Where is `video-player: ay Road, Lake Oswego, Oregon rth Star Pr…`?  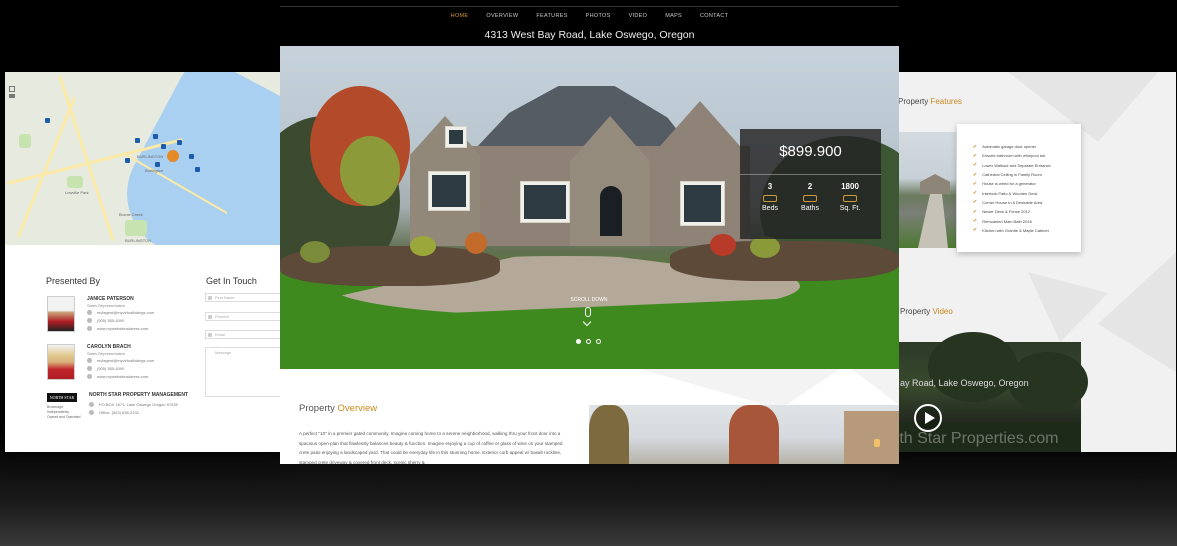
video-player: ay Road, Lake Oswego, Oregon rth Star Pr… is located at coordinates (993, 392).